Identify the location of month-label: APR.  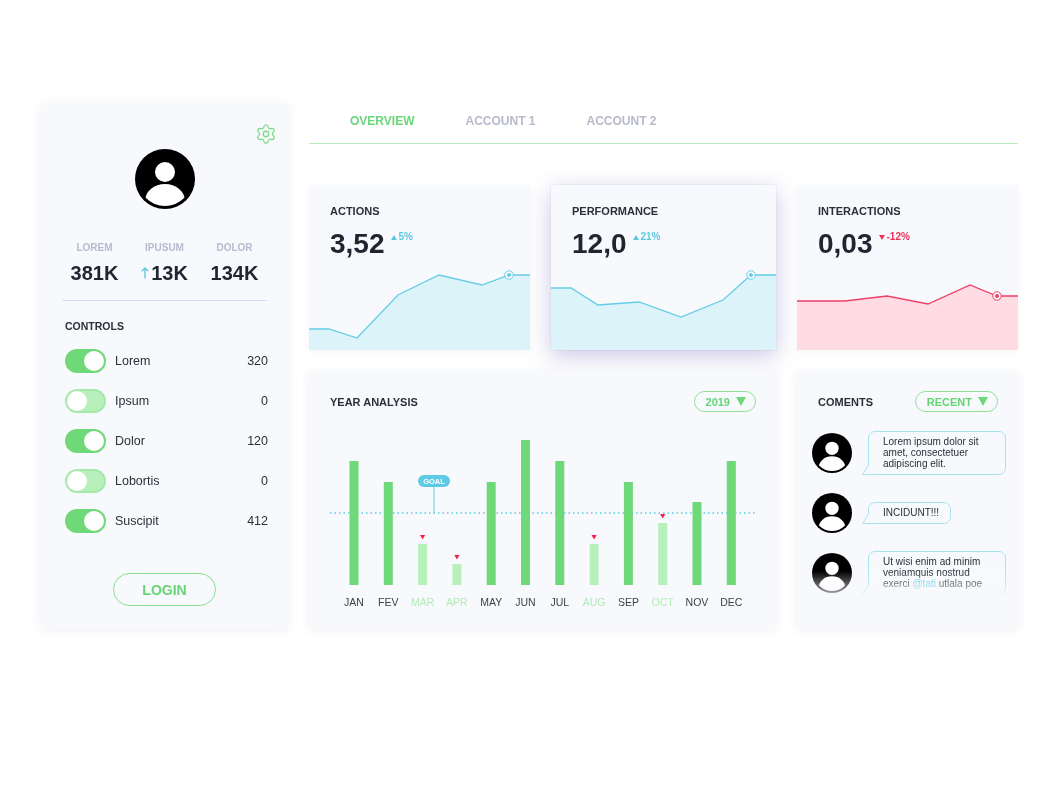
(457, 602).